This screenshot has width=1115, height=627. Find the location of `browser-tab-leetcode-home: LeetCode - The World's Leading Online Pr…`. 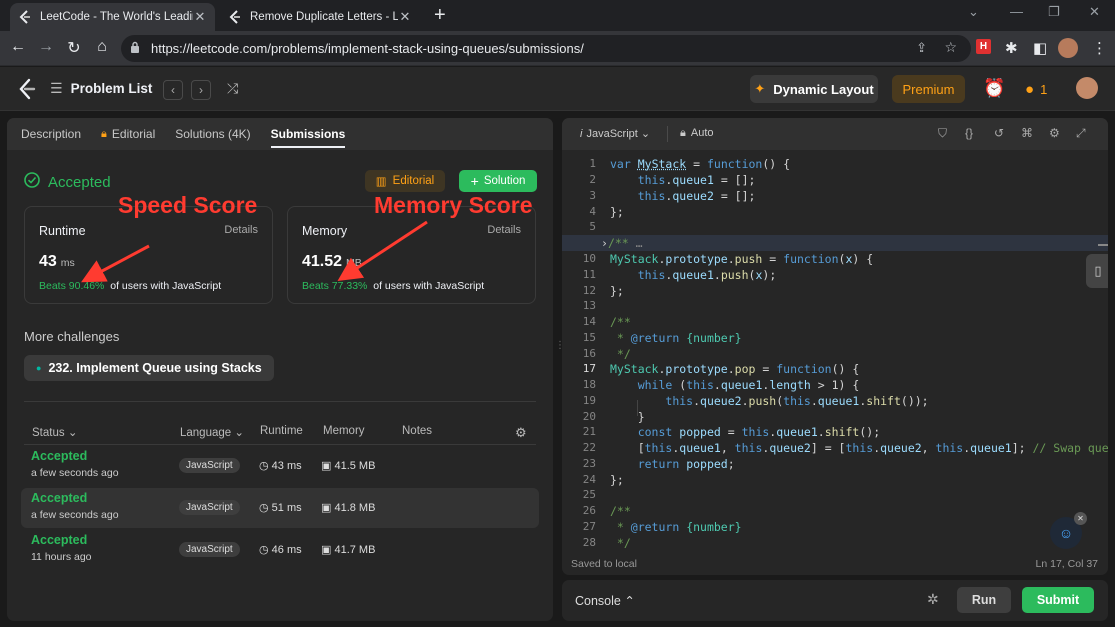

browser-tab-leetcode-home: LeetCode - The World's Leading Online Pr… is located at coordinates (112, 17).